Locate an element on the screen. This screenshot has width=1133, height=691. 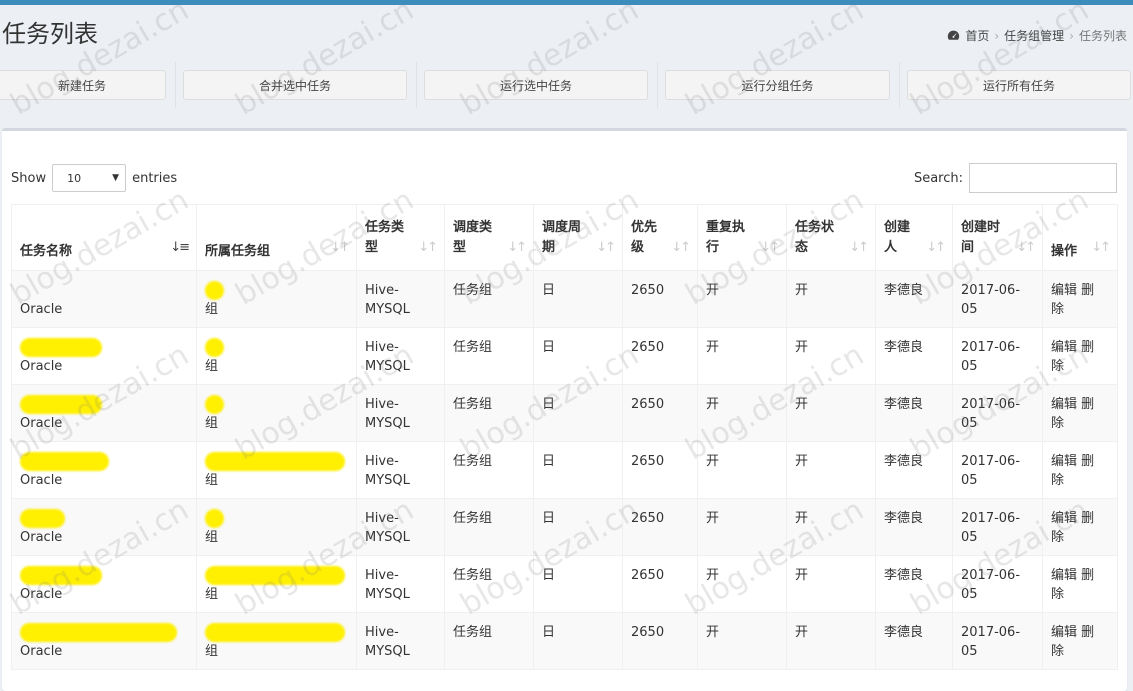
task-type-cell: Hive-MYSQL is located at coordinates (400, 356).